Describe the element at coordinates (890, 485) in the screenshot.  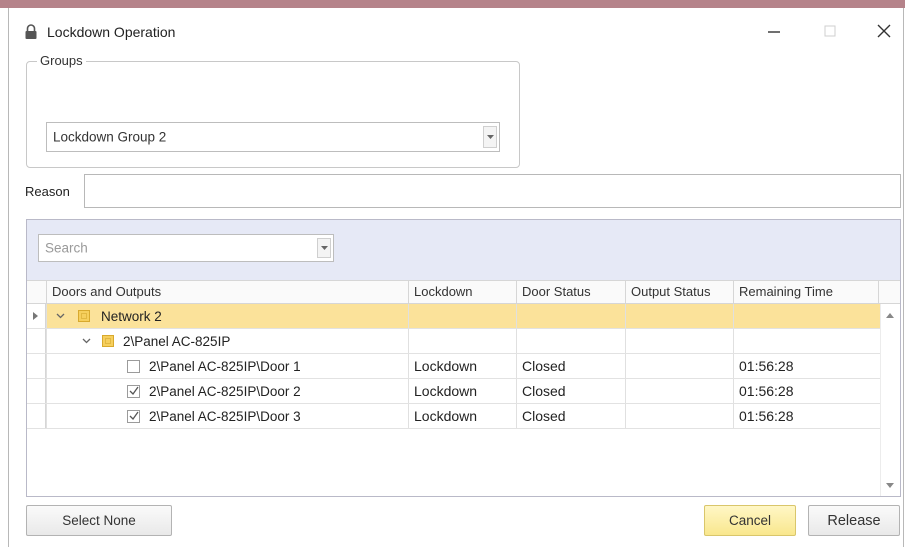
I see `scroll-down-icon` at that location.